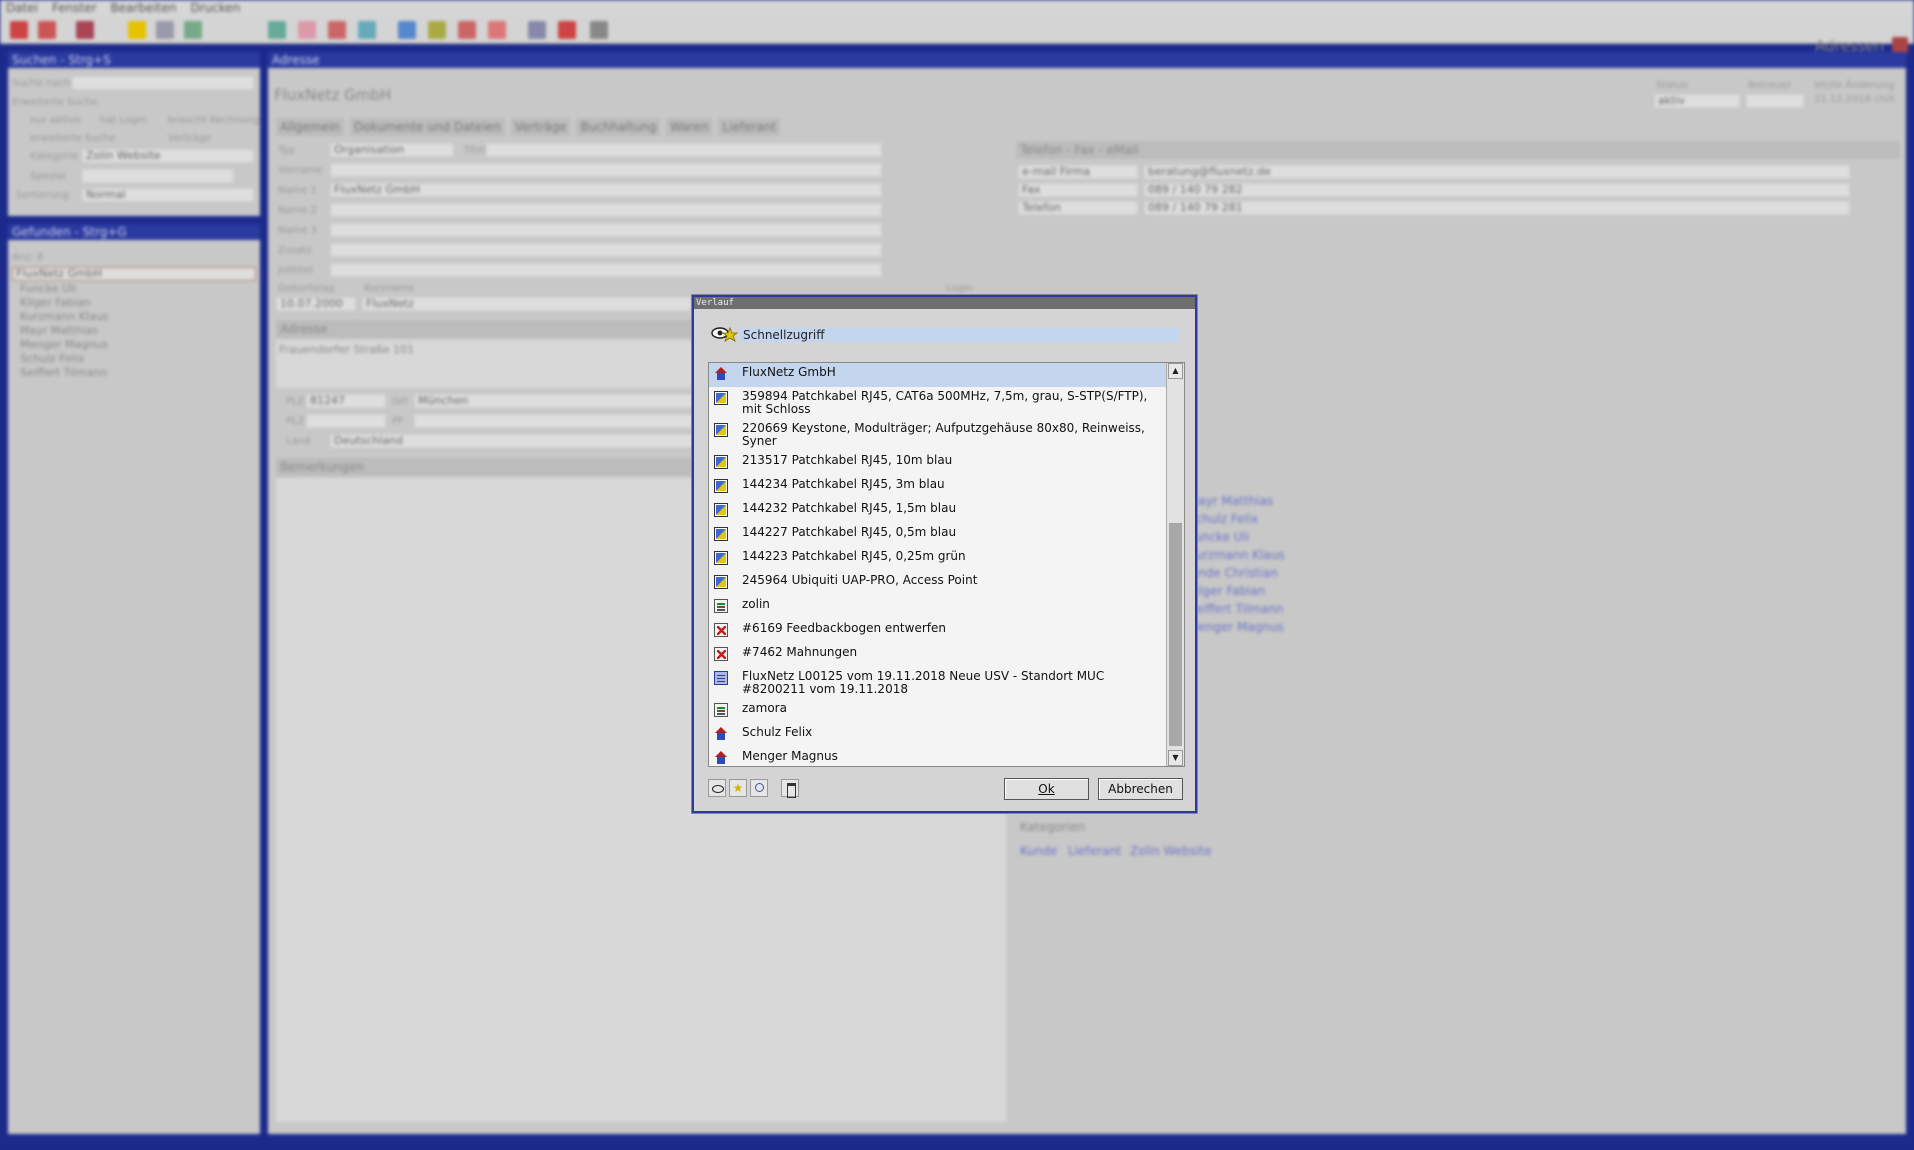 Image resolution: width=1914 pixels, height=1150 pixels. Describe the element at coordinates (1078, 208) in the screenshot. I see `contact-type-select: Telefon` at that location.